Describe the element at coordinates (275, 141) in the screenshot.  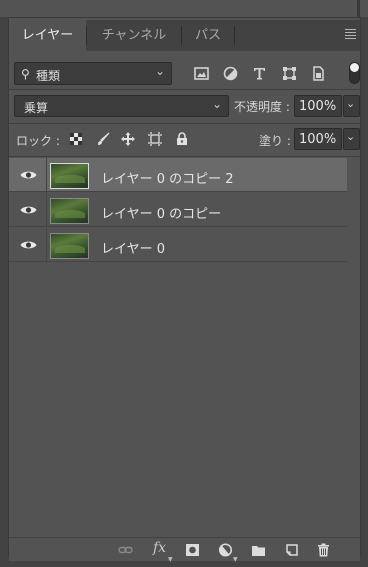
I see `fill-label: 塗り :` at that location.